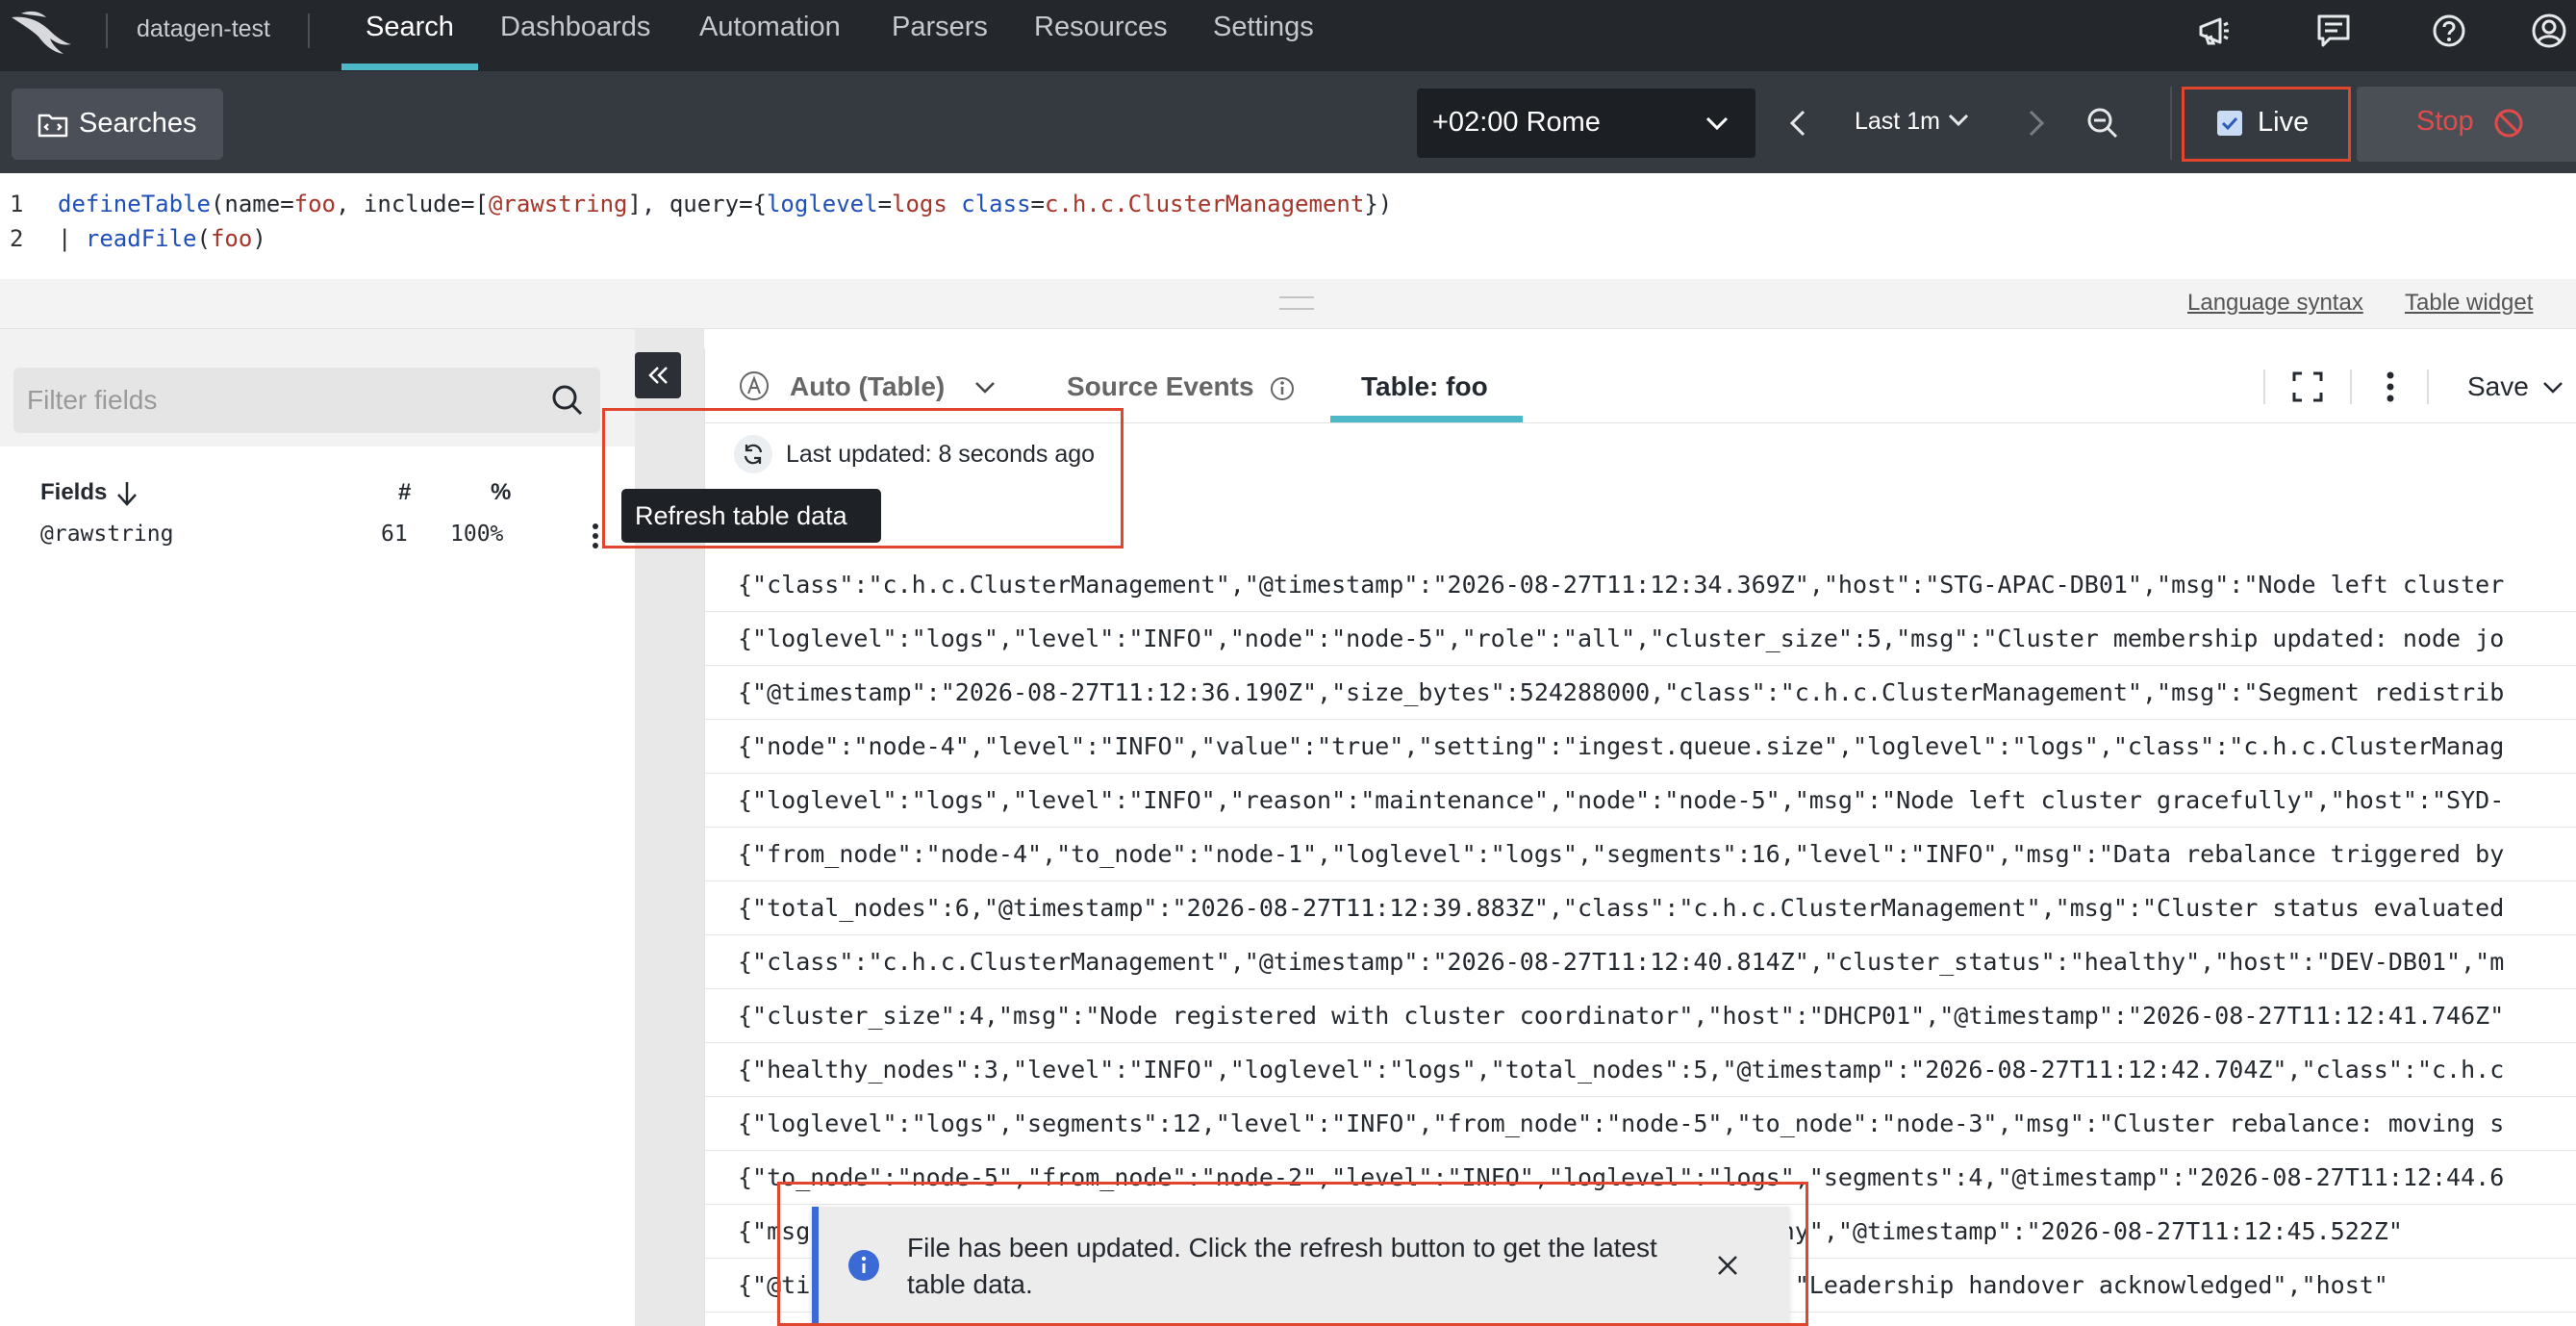 This screenshot has height=1326, width=2576. I want to click on user-icon, so click(2549, 31).